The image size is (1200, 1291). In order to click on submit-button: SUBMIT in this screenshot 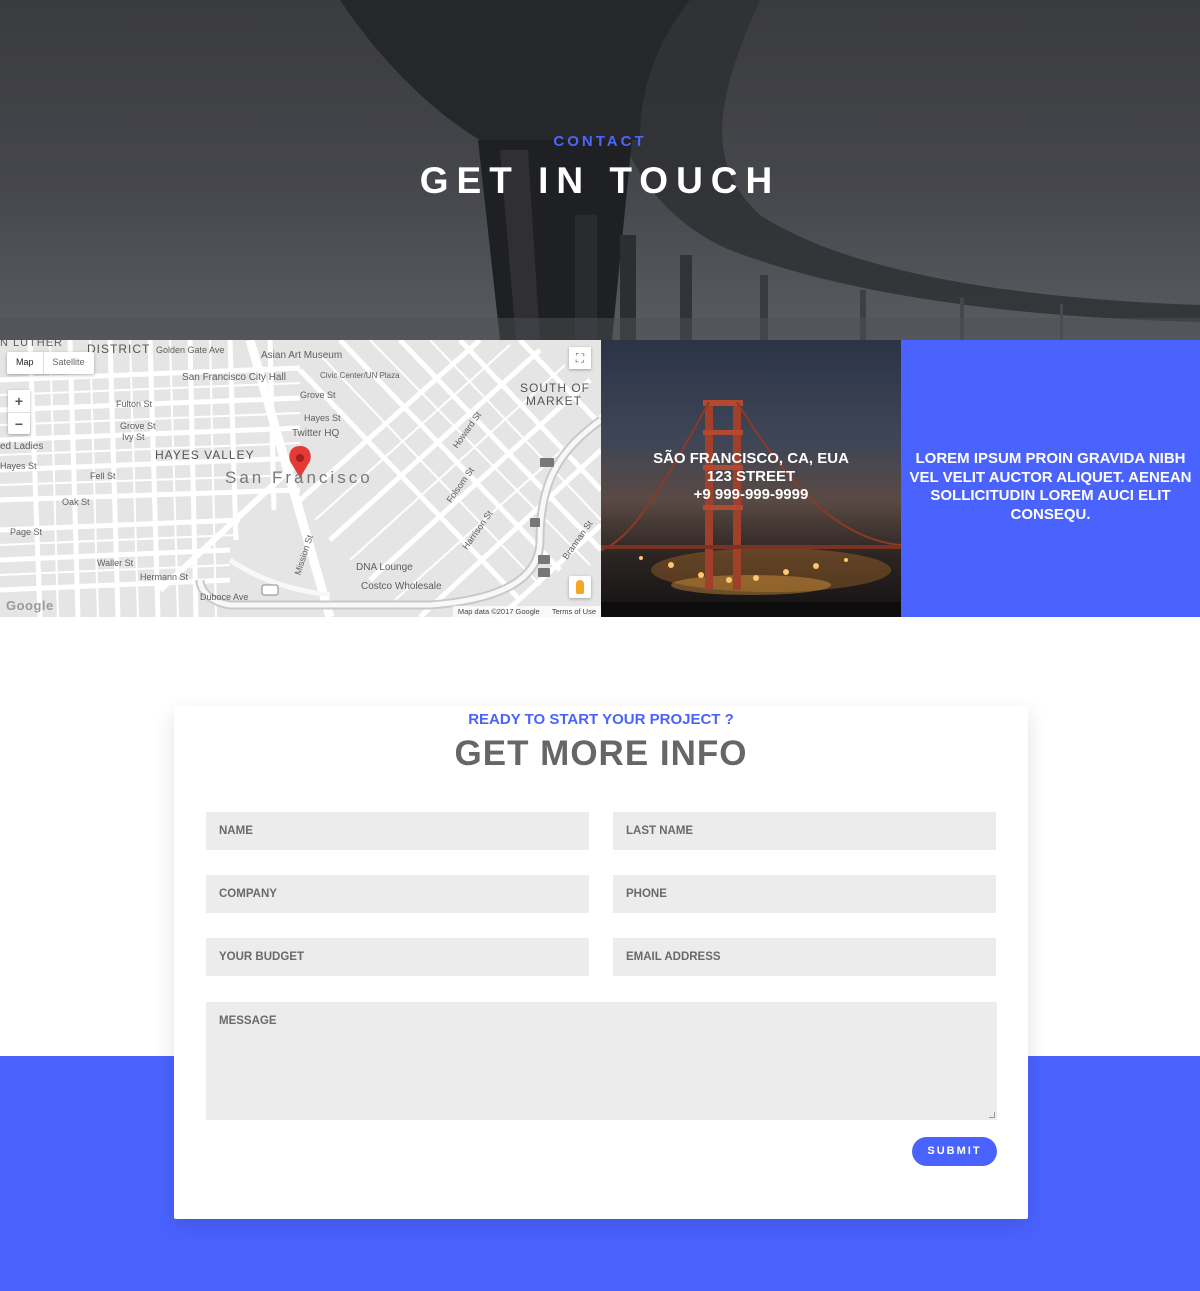, I will do `click(954, 1151)`.